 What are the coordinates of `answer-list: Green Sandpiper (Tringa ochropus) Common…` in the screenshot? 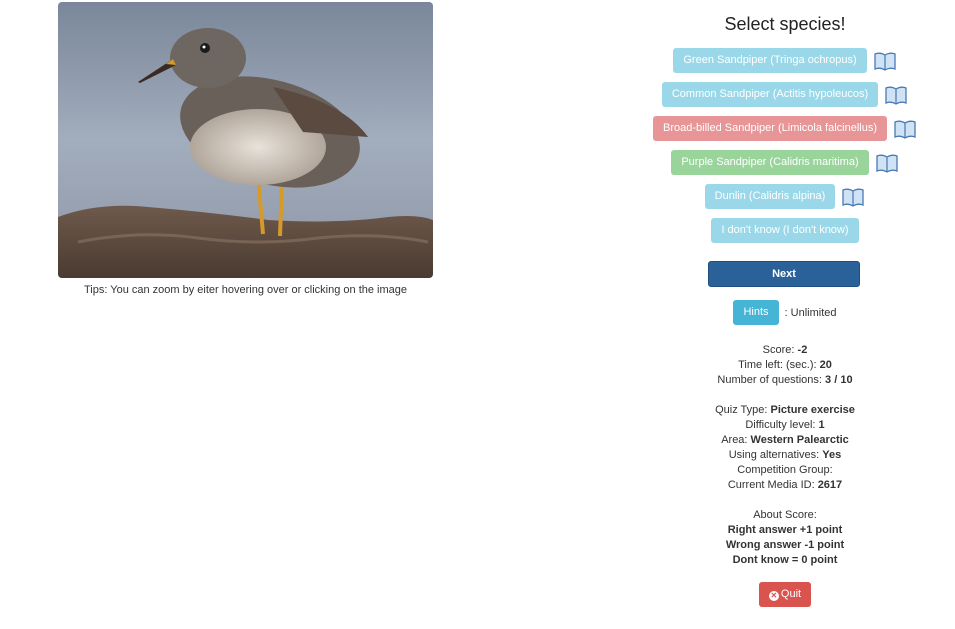 It's located at (785, 149).